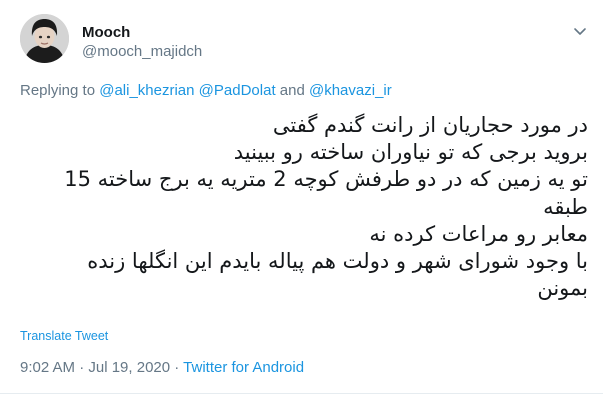 The width and height of the screenshot is (603, 401). Describe the element at coordinates (237, 90) in the screenshot. I see `mention-link: @PadDolat` at that location.